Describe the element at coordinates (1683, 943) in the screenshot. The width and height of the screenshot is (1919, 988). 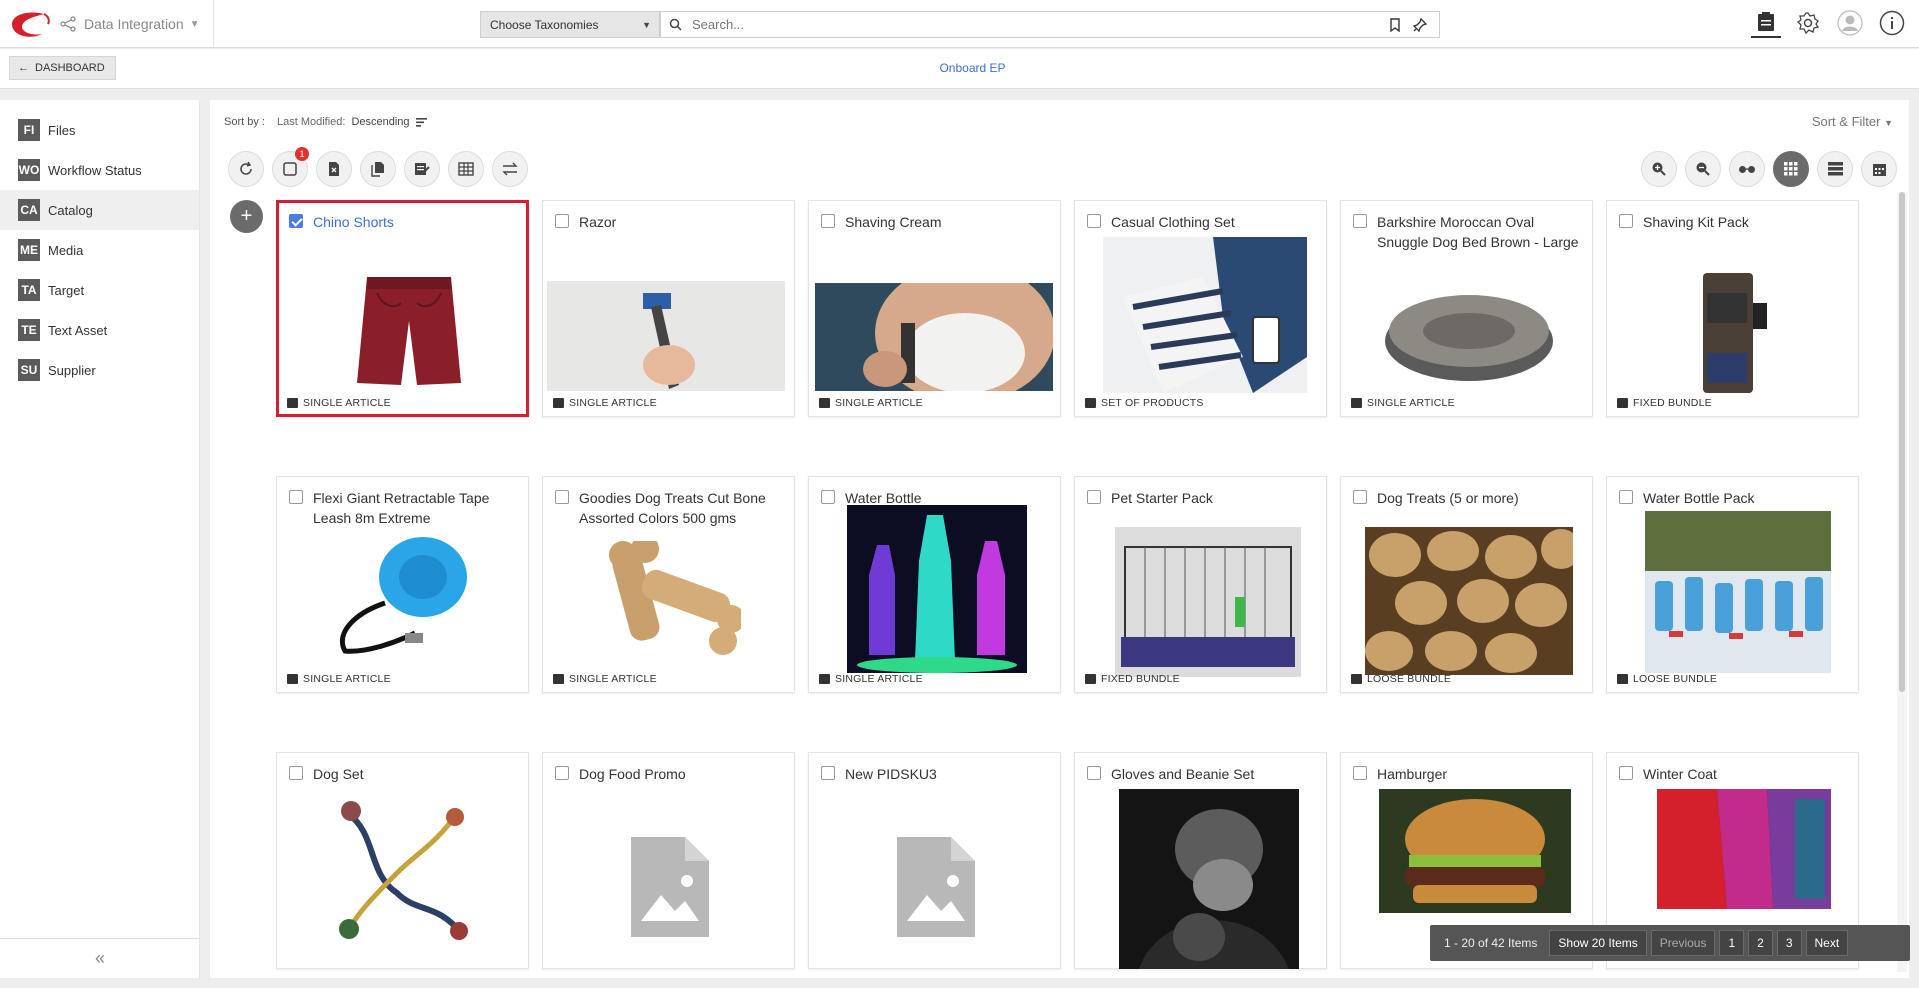
I see `previous-page-button: Previous` at that location.